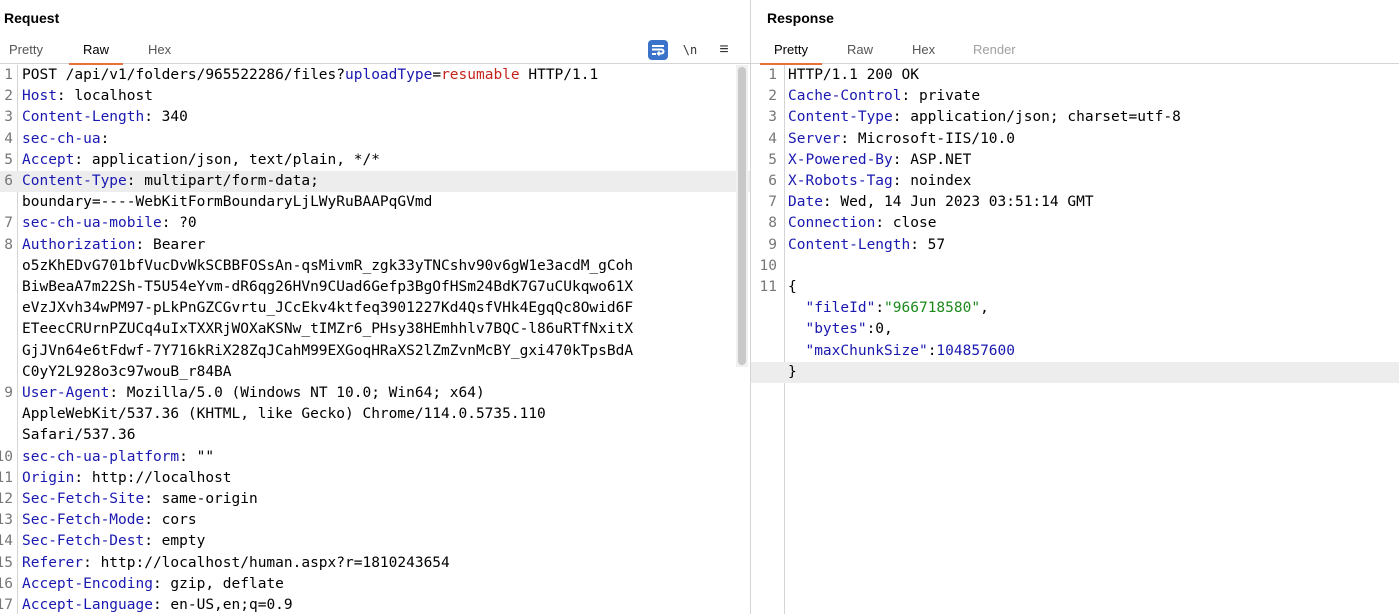 The width and height of the screenshot is (1399, 614). I want to click on text-run: : 340, so click(166, 117).